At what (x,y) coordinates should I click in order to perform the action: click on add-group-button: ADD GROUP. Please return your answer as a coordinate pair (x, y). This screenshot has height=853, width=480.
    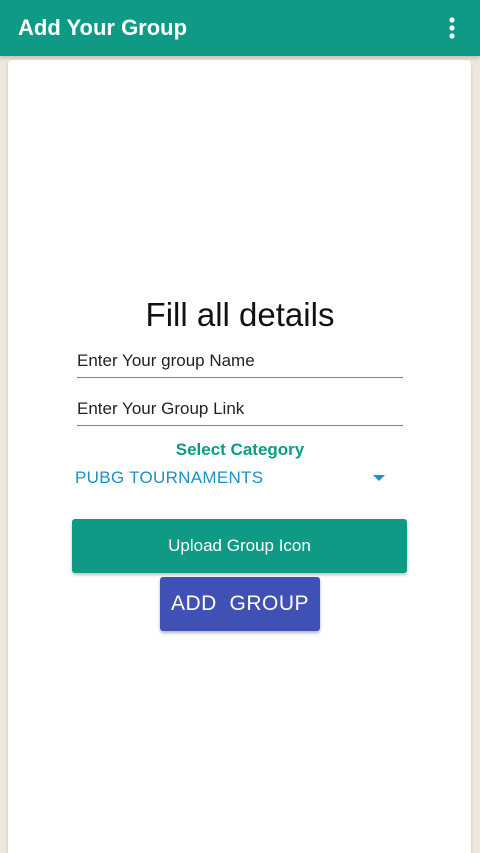
    Looking at the image, I should click on (240, 604).